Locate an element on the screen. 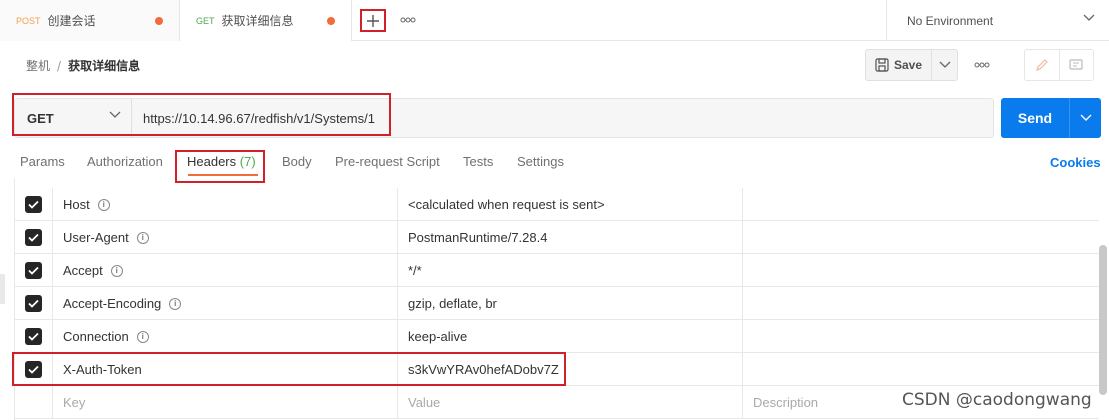 The image size is (1109, 420). tab-name: 创建会话 is located at coordinates (71, 21).